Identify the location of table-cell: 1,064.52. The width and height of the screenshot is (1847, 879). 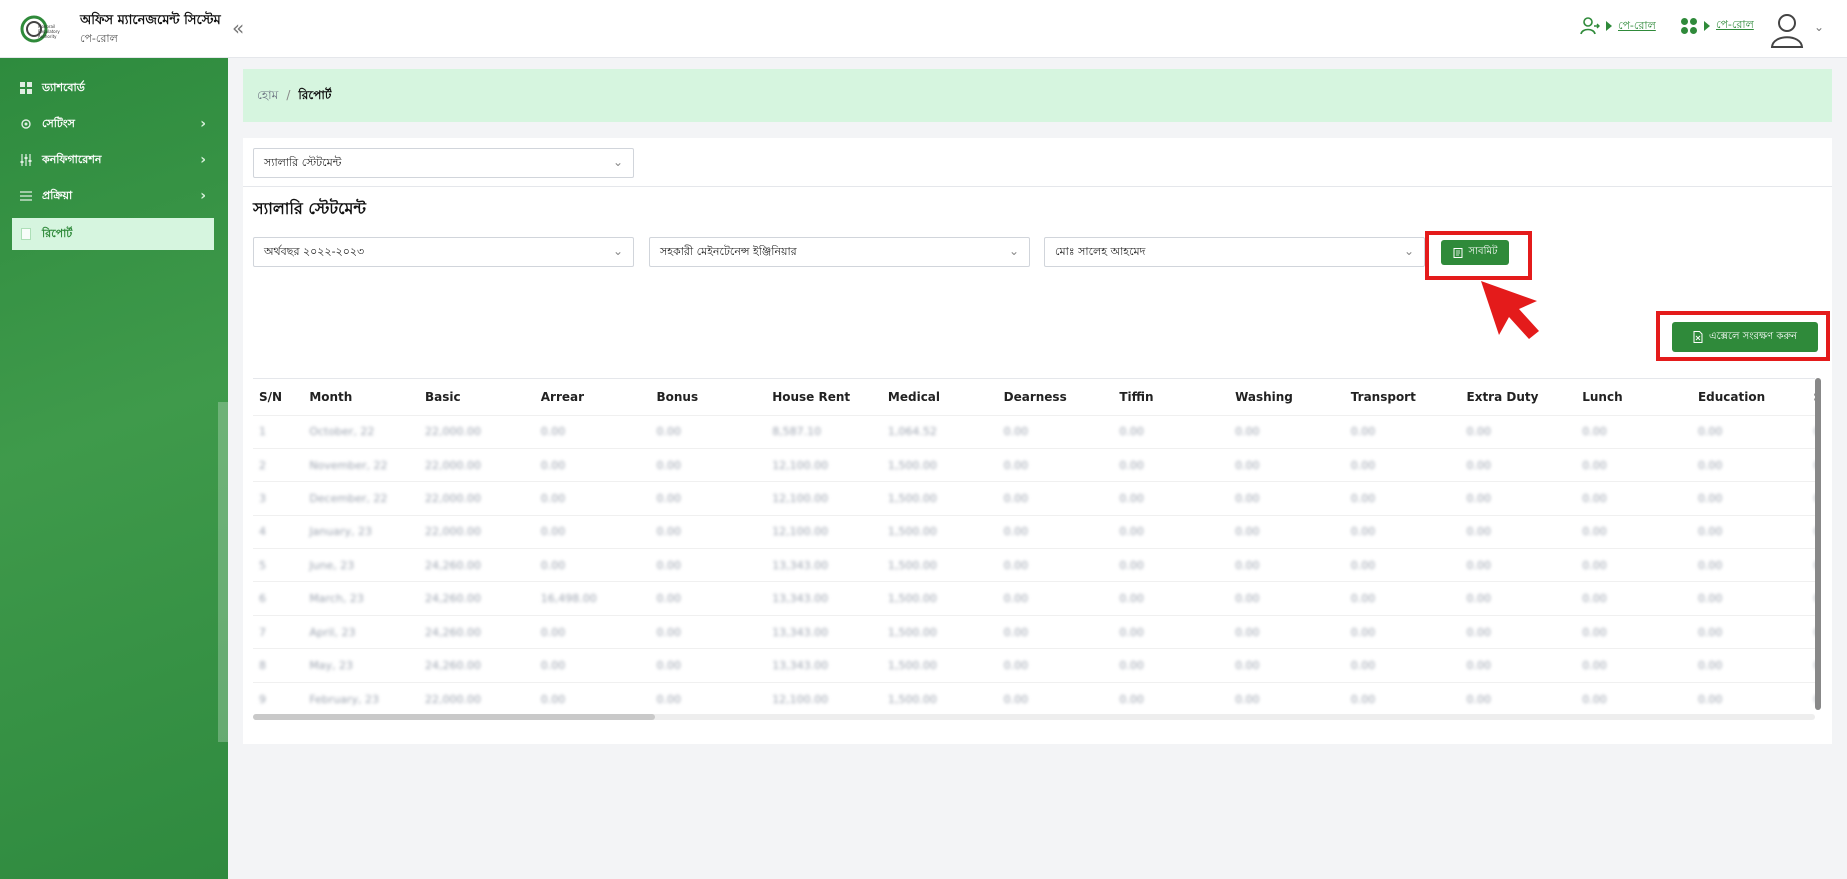
(939, 431).